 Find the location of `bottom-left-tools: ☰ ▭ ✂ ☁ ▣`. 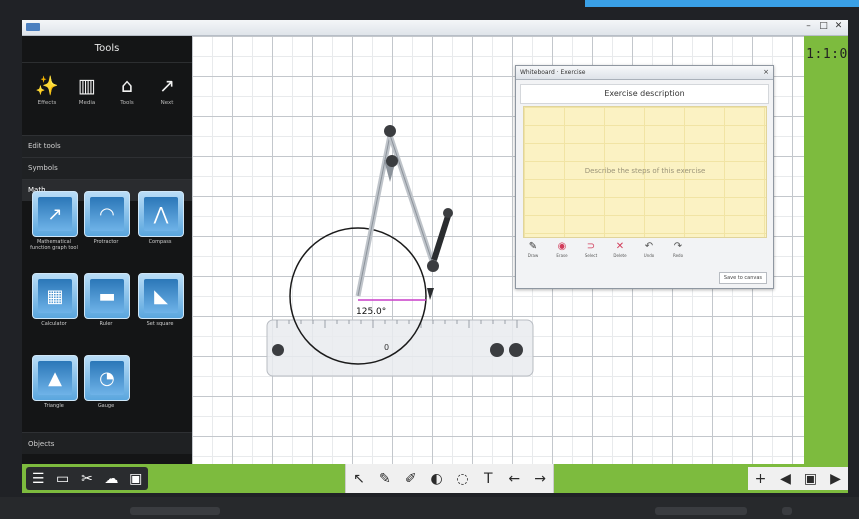

bottom-left-tools: ☰ ▭ ✂ ☁ ▣ is located at coordinates (87, 478).